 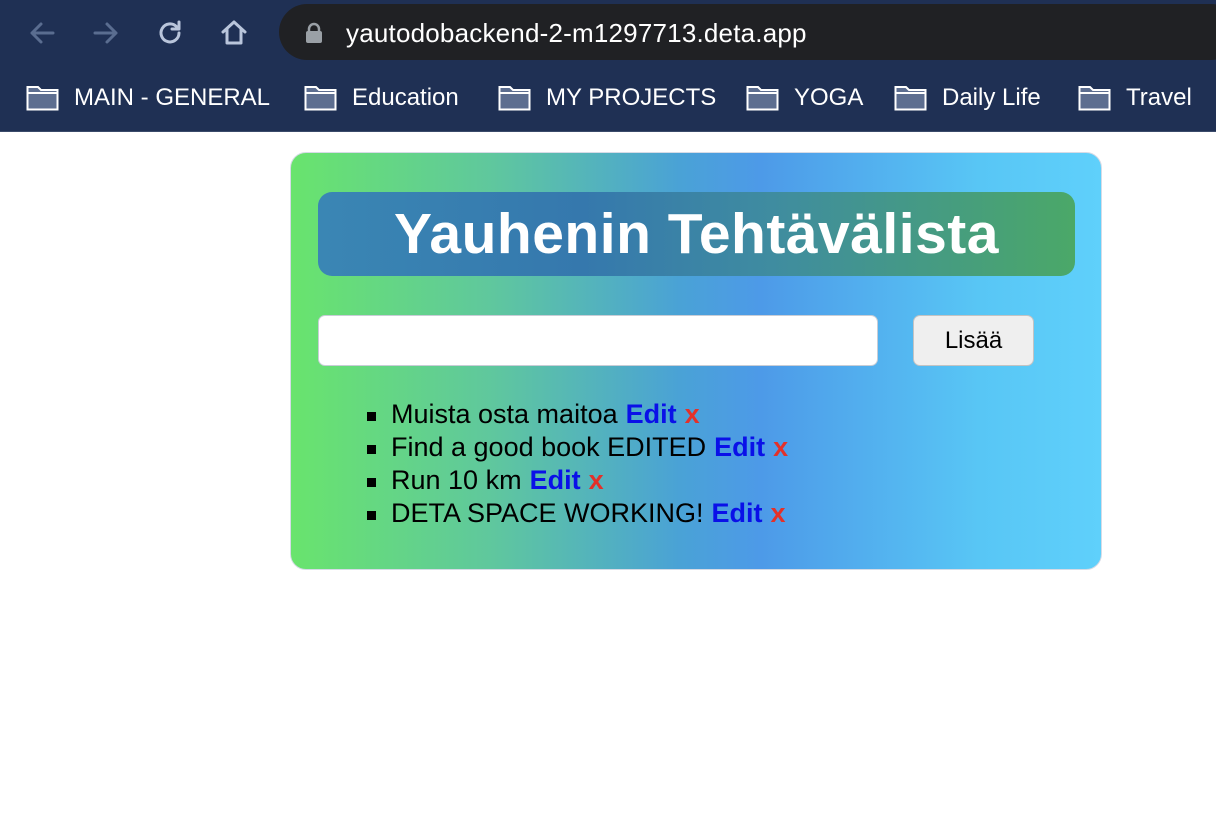 I want to click on todo-item: Run 10 km Edit x, so click(x=715, y=480).